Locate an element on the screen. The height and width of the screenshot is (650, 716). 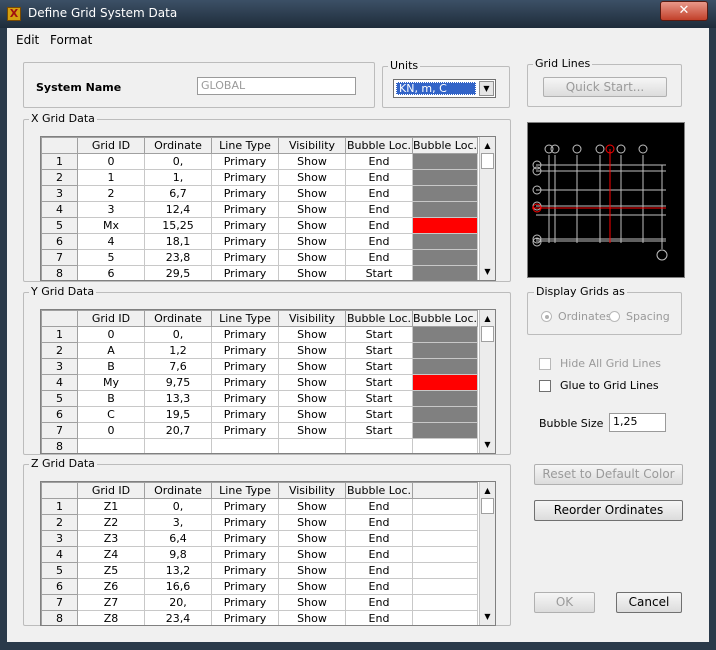
cell-ord: 20,7 is located at coordinates (178, 430).